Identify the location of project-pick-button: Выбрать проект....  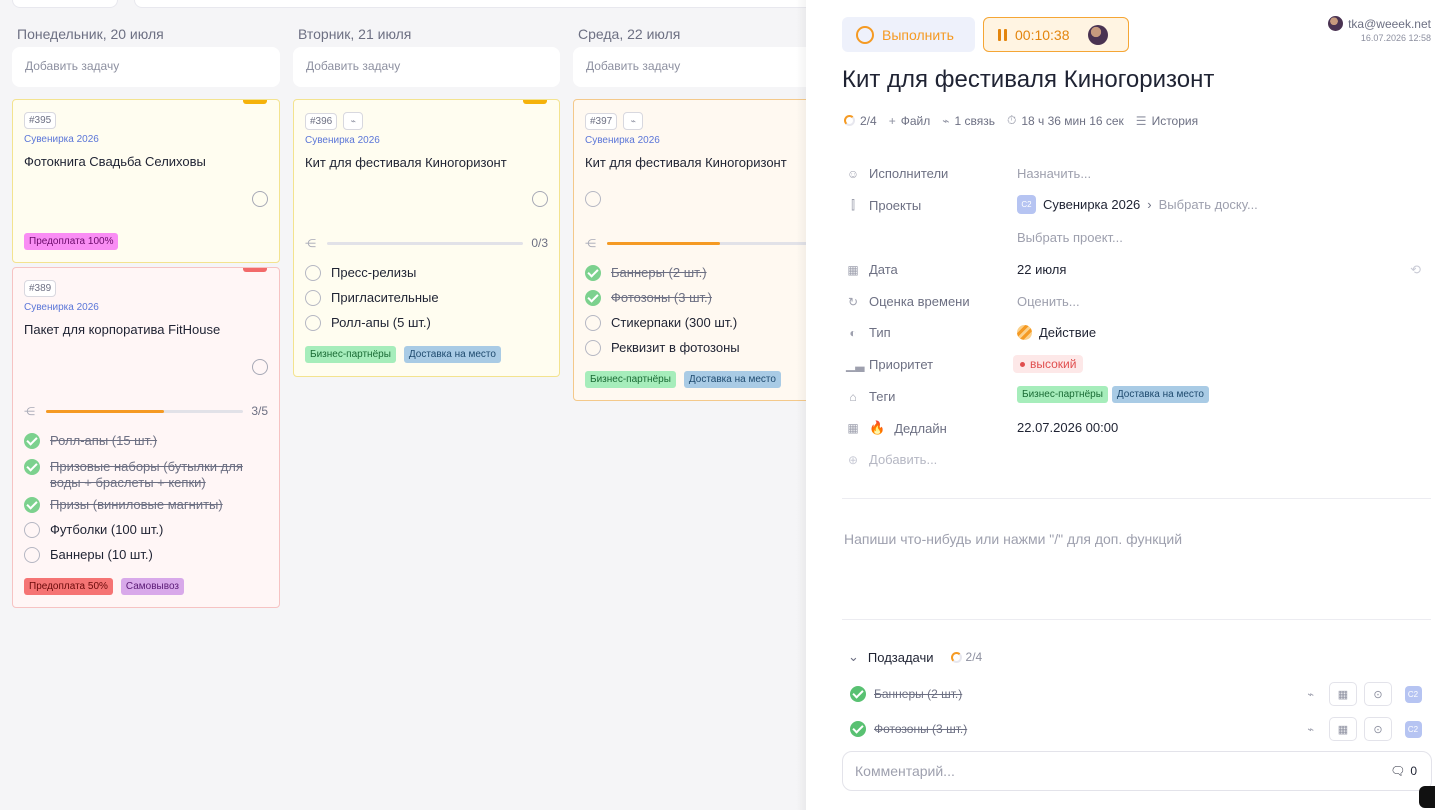
(1070, 237).